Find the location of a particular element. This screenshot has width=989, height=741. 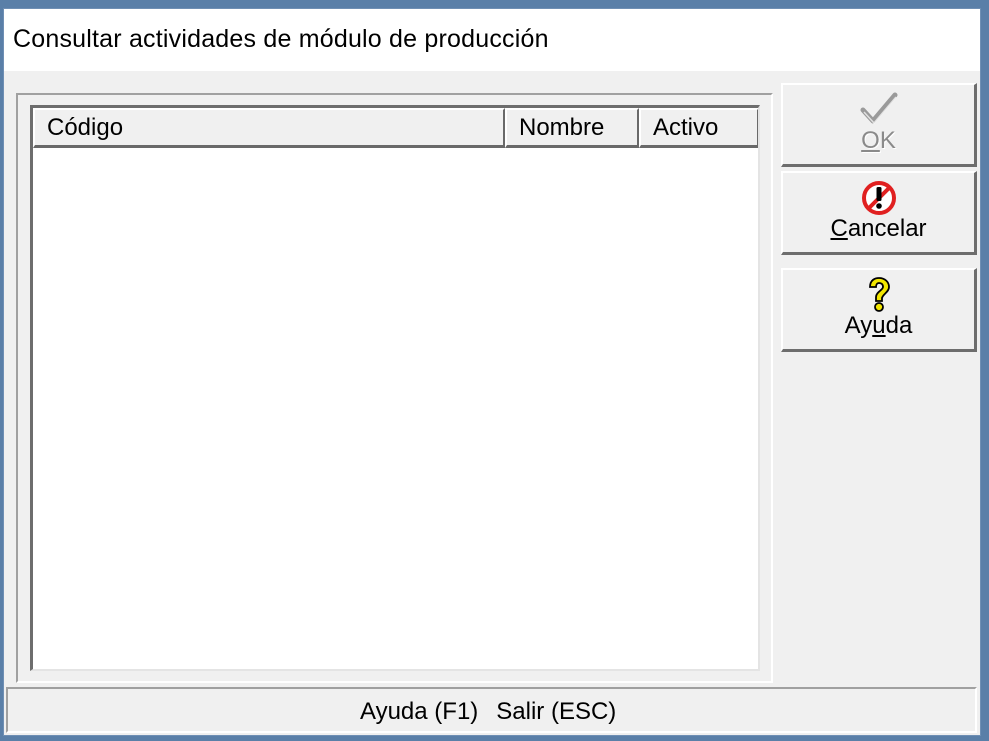

list-header: Código Nombre Activo is located at coordinates (395, 128).